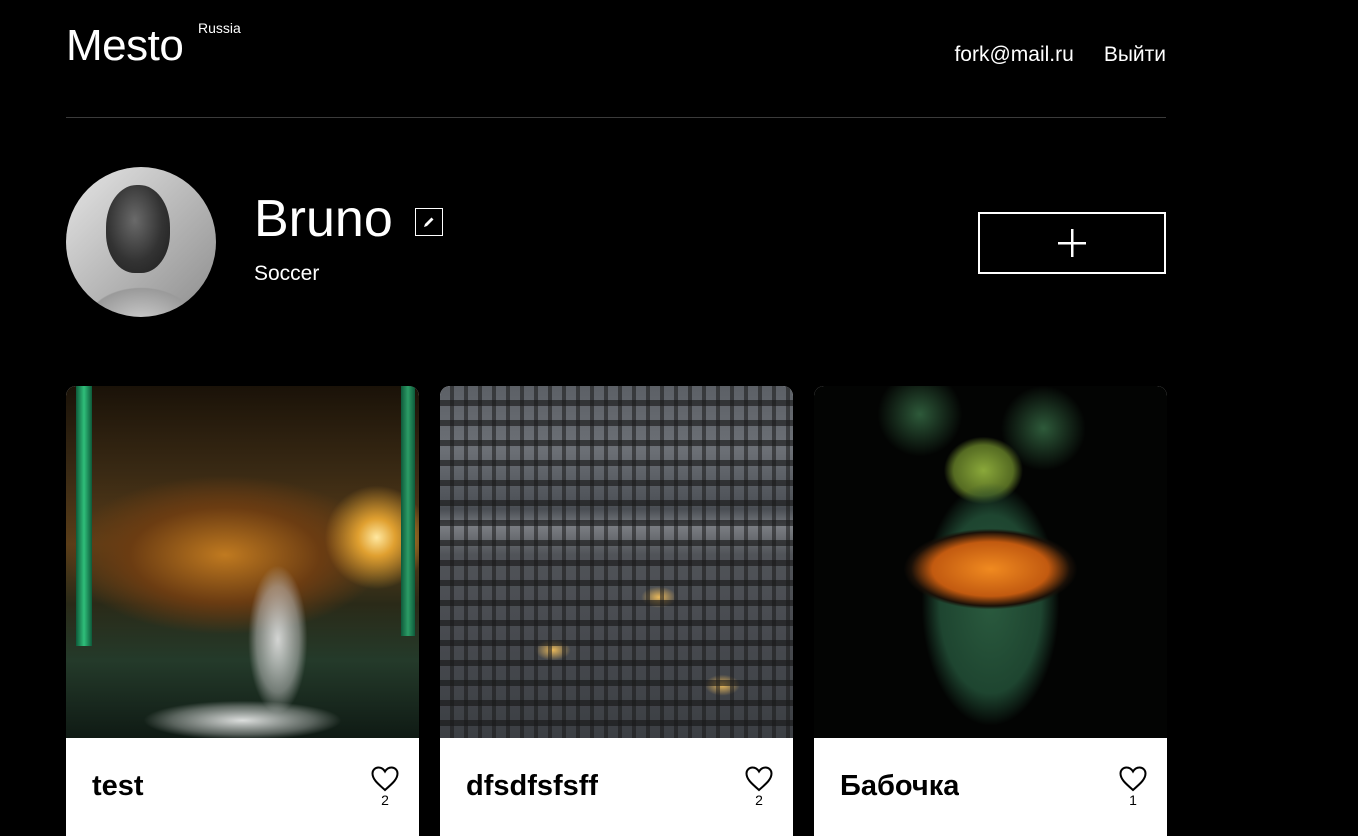 This screenshot has width=1358, height=836. I want to click on card-footer: dfsdfsfsff 2, so click(616, 787).